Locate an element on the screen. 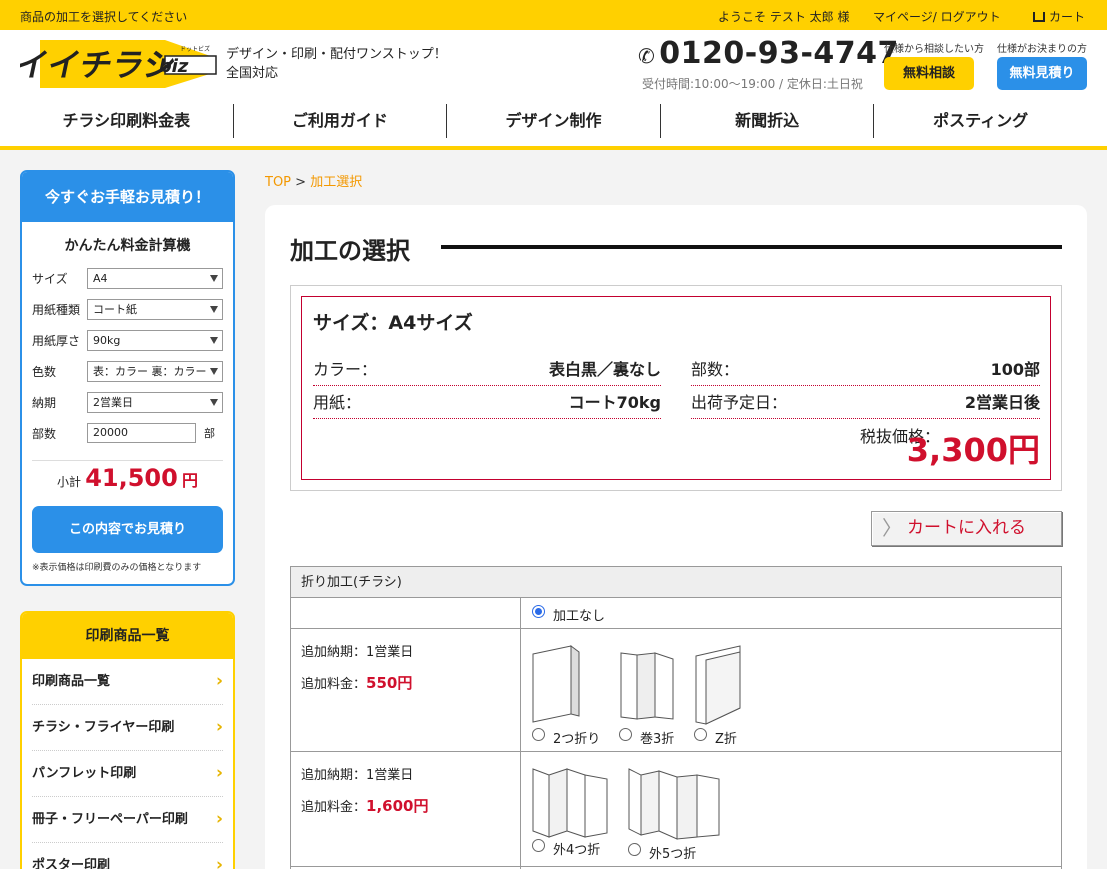  quantity-input: 20000 is located at coordinates (141, 433).